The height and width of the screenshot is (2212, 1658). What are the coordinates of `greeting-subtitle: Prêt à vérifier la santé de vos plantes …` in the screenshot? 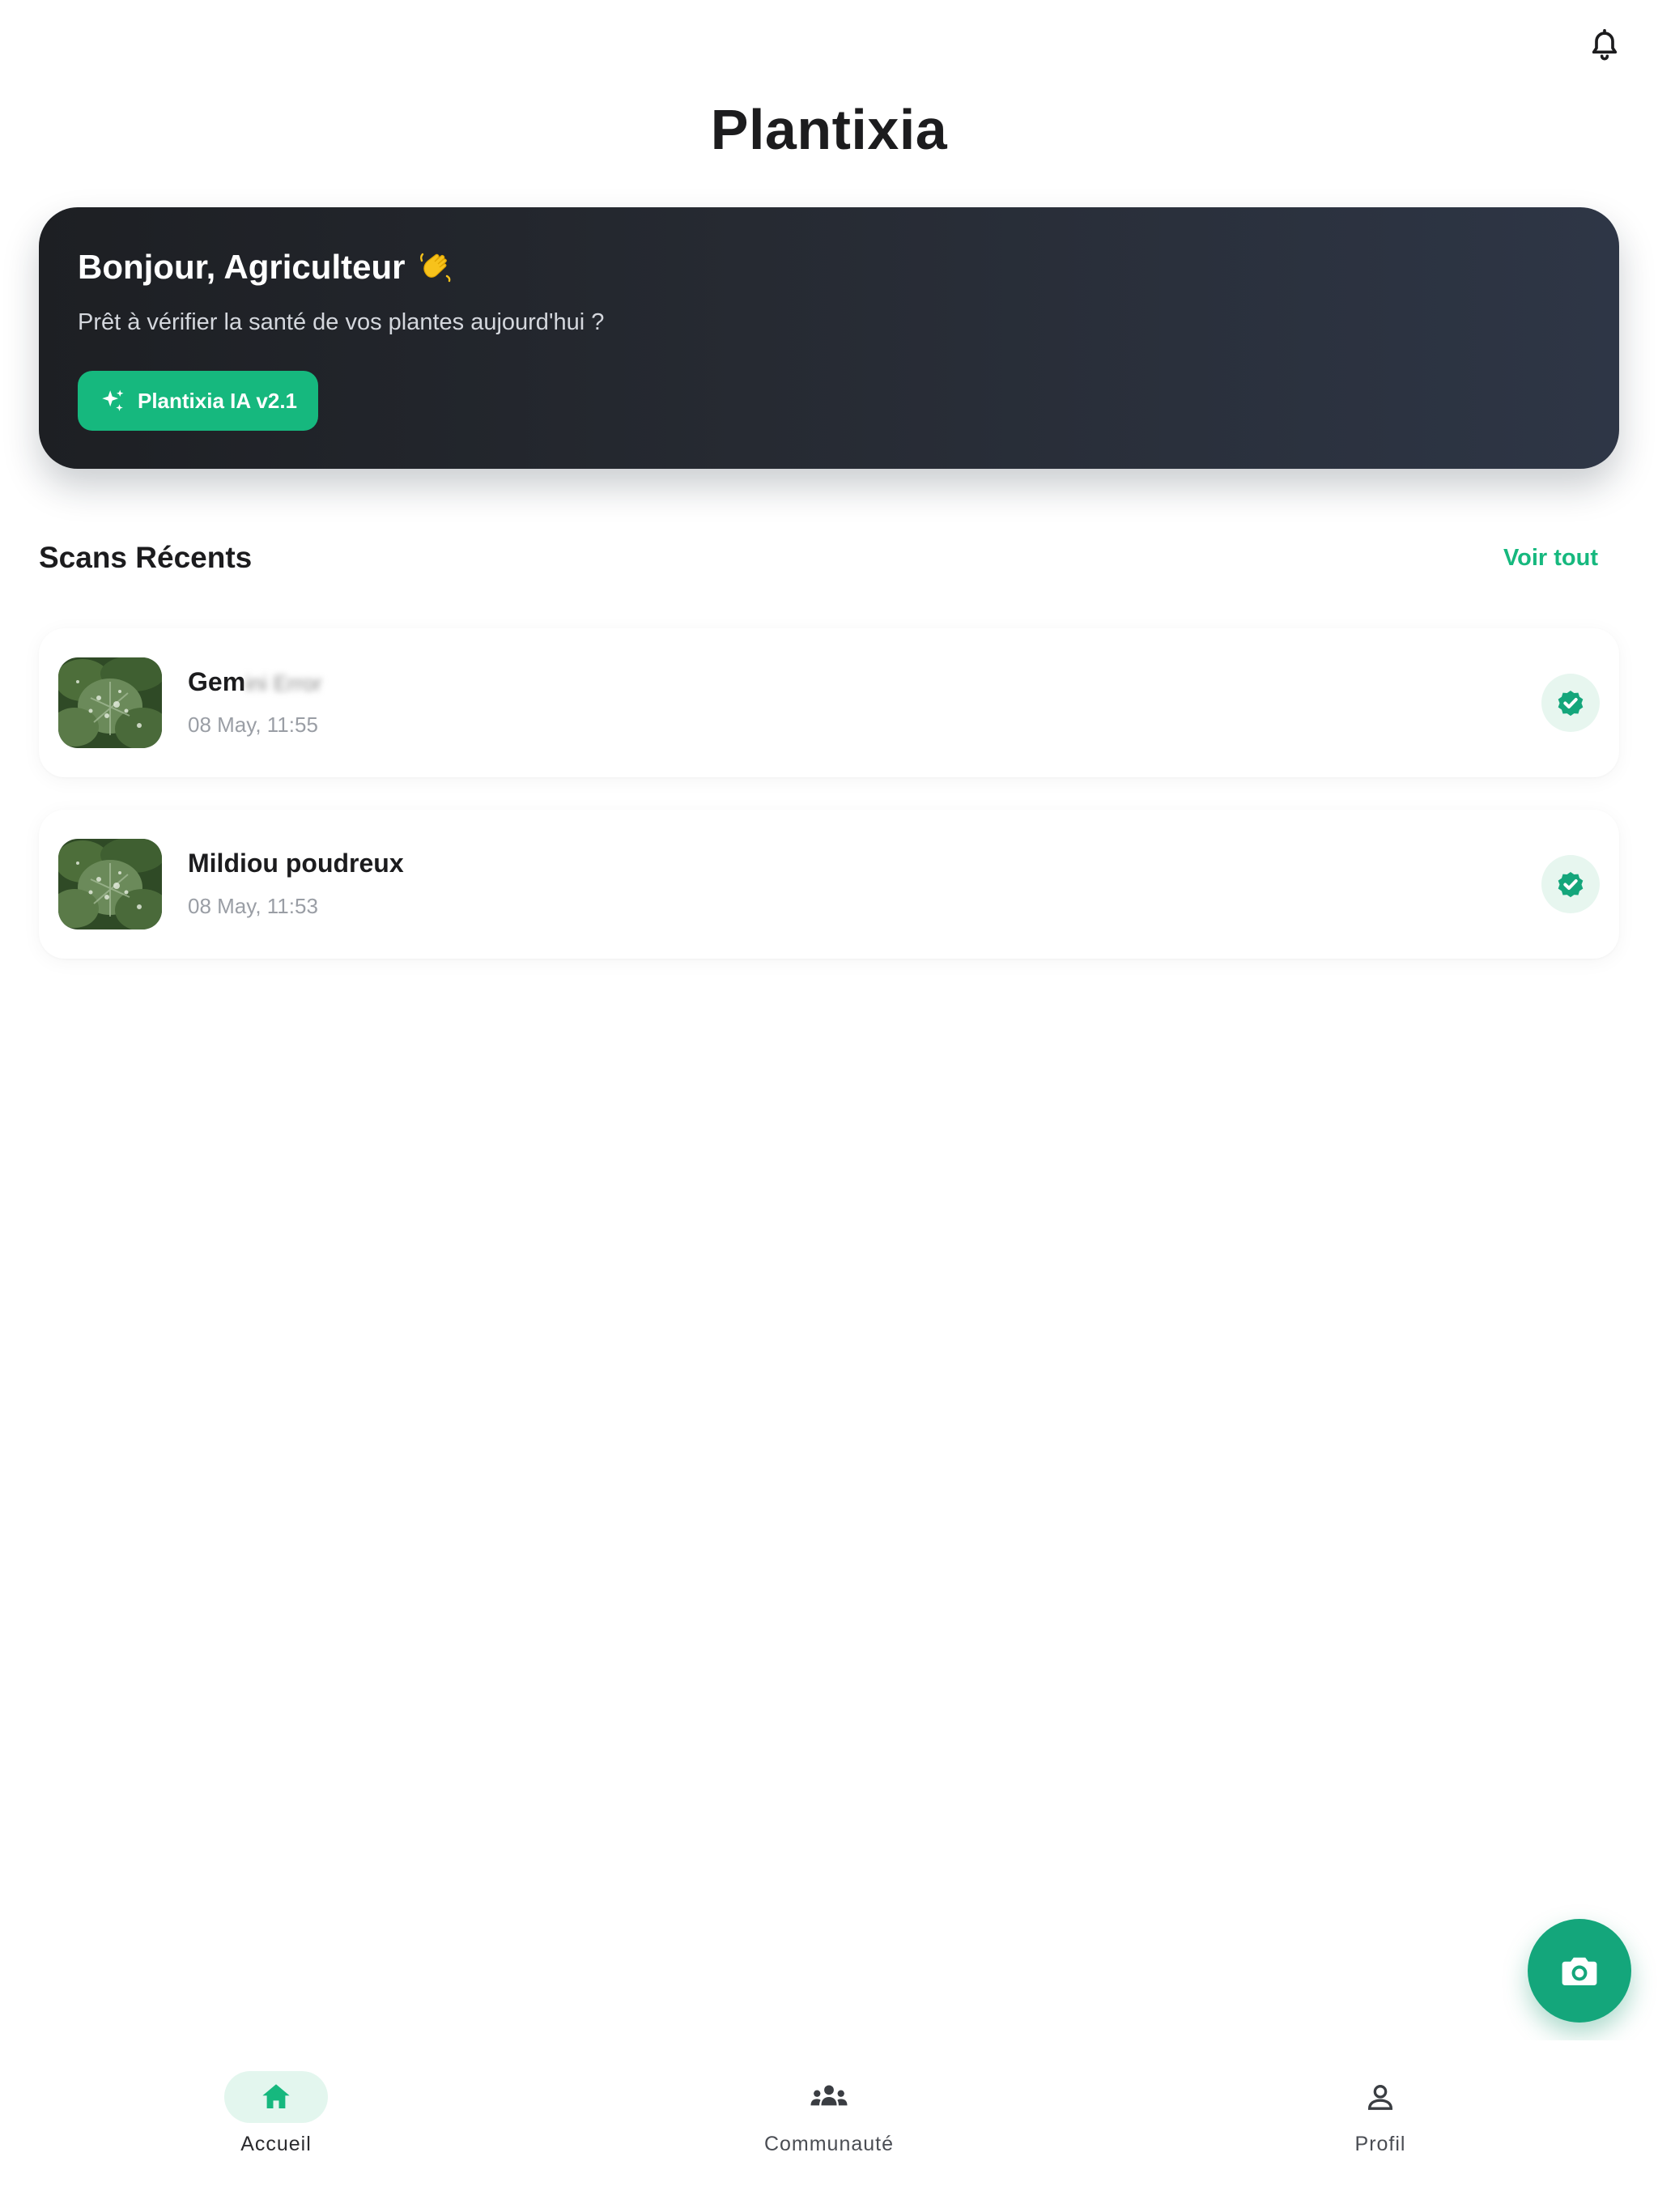 It's located at (341, 322).